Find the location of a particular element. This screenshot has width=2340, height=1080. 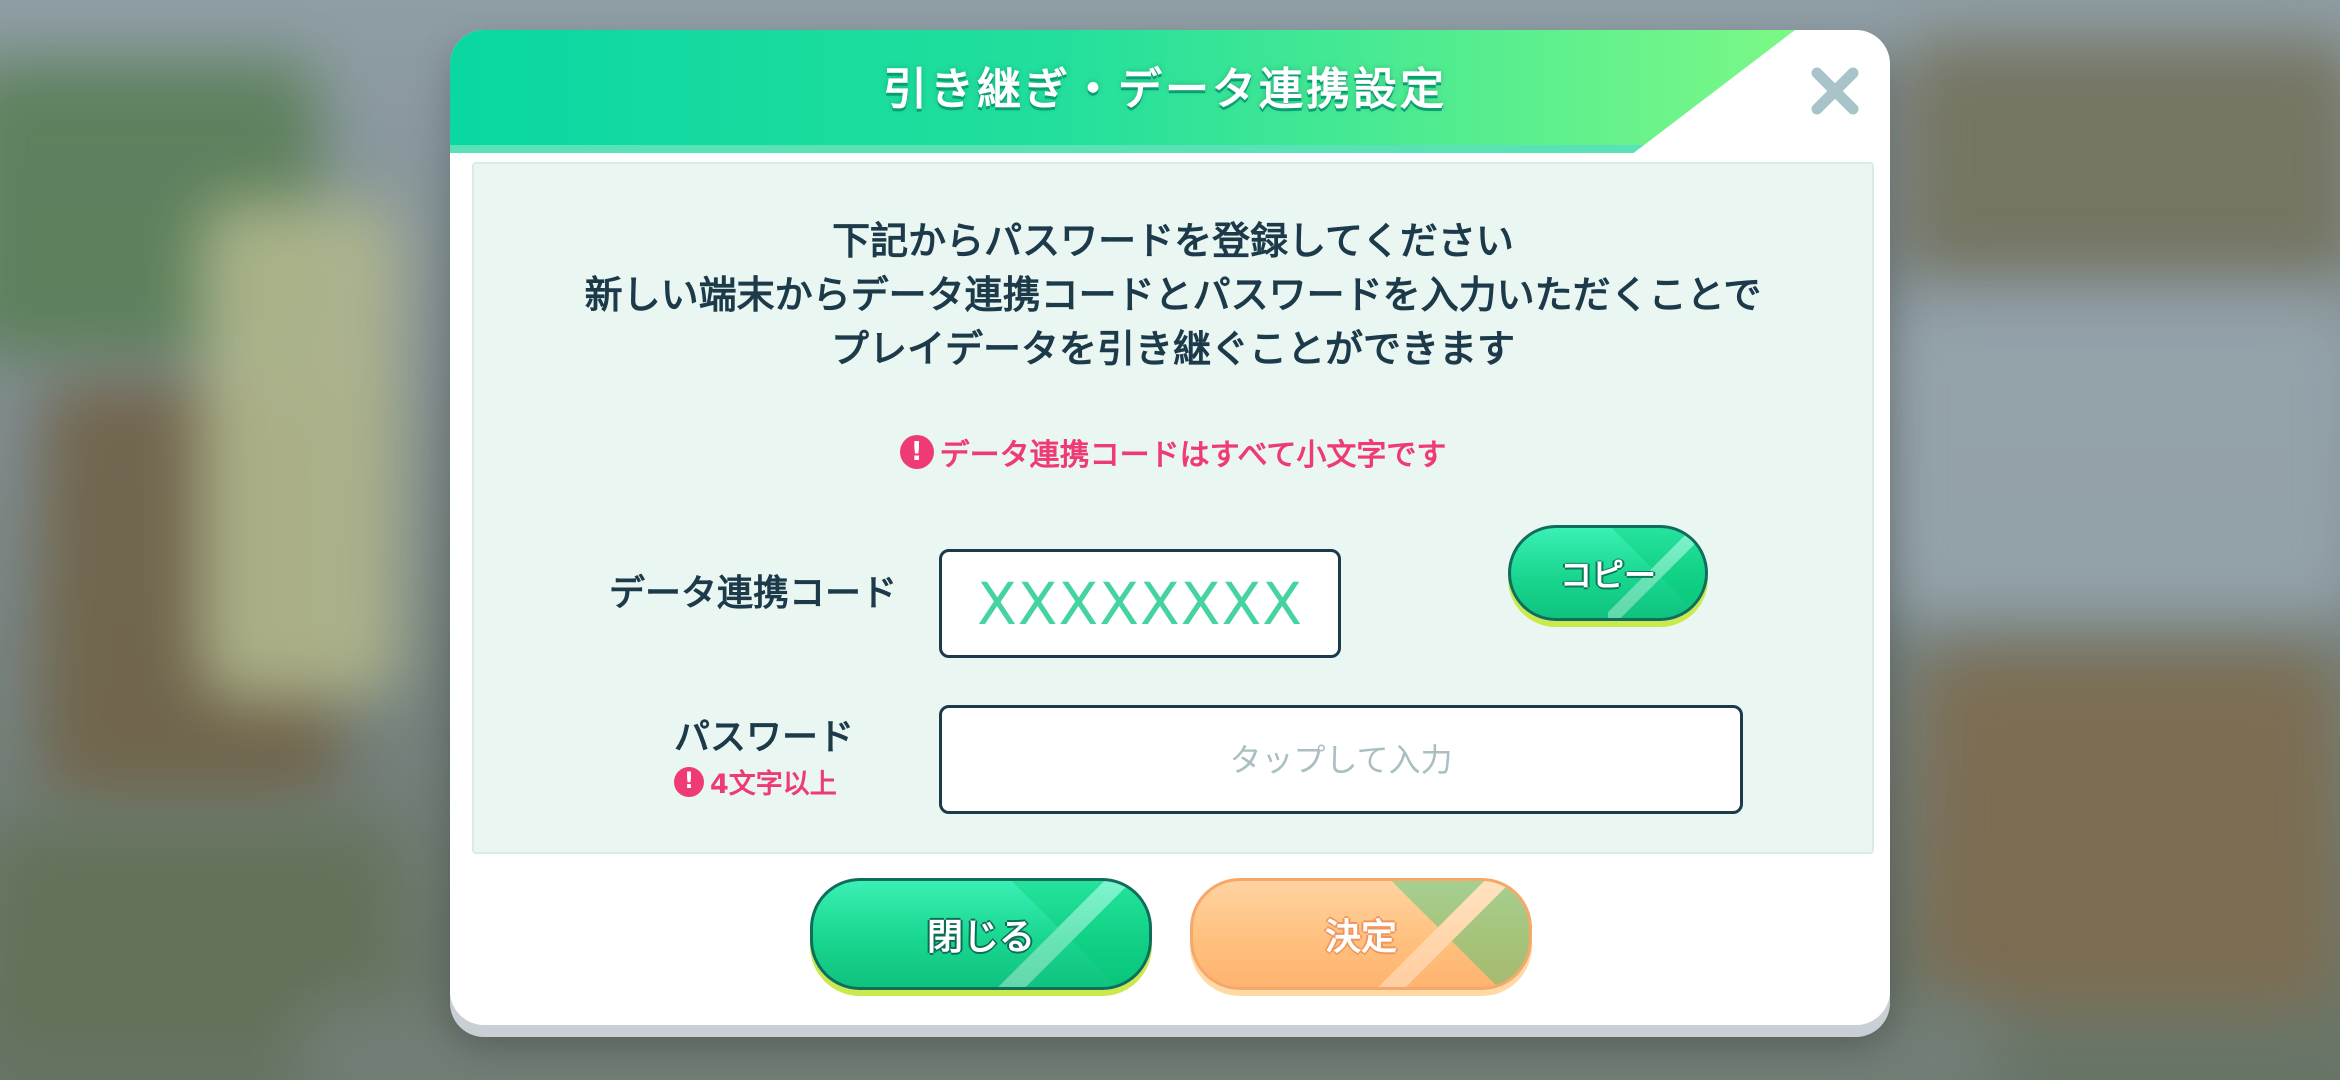

close-button is located at coordinates (1835, 91).